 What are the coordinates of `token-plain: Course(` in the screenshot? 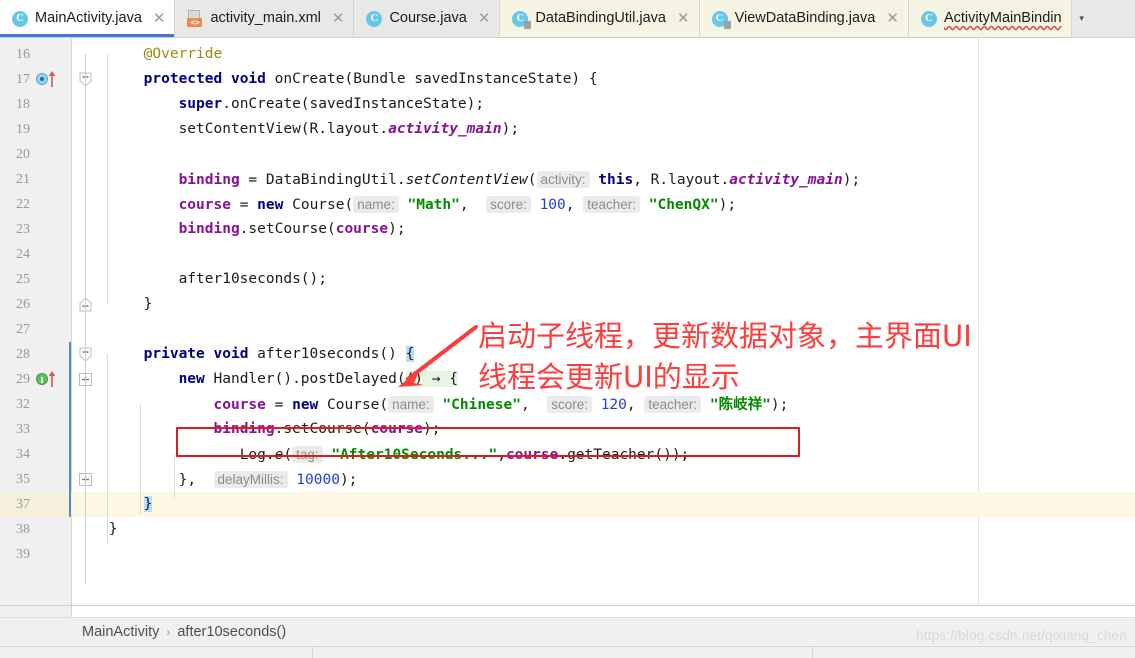 It's located at (318, 205).